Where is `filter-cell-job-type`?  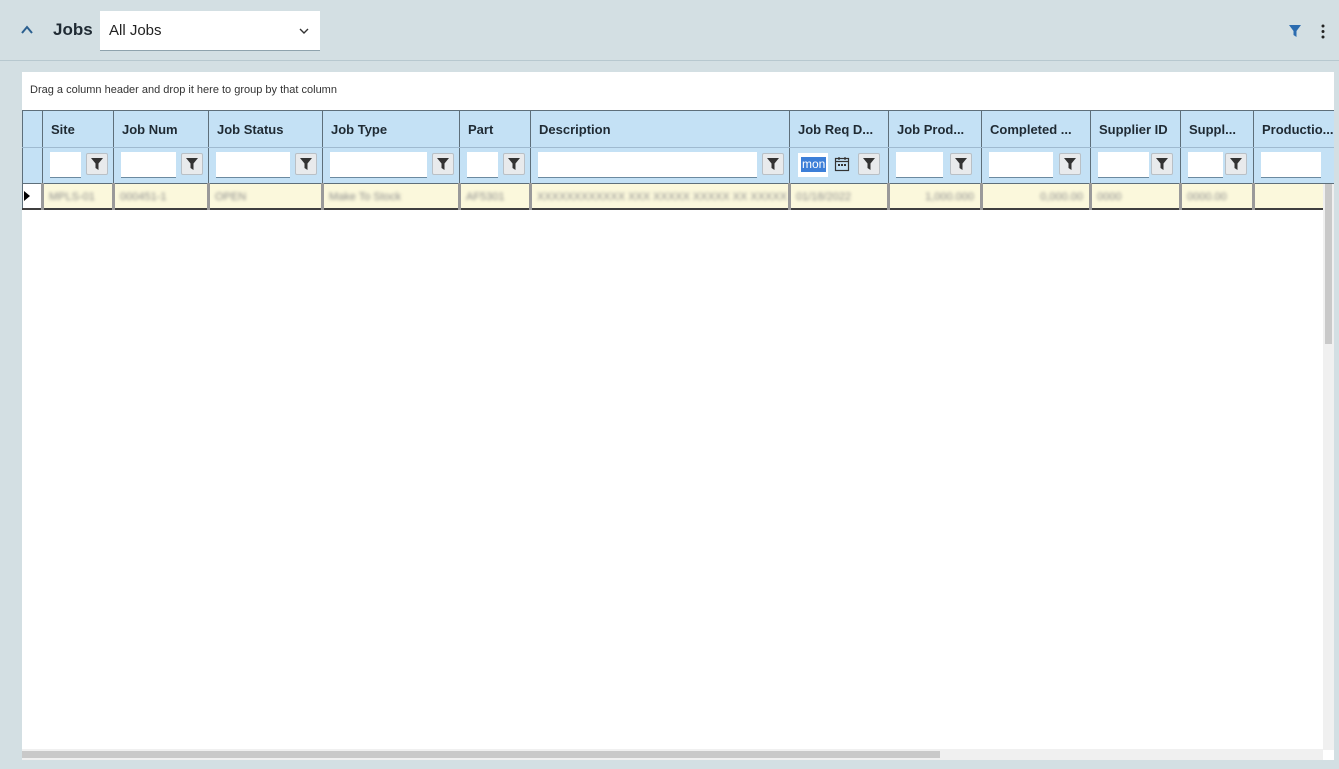 filter-cell-job-type is located at coordinates (391, 165).